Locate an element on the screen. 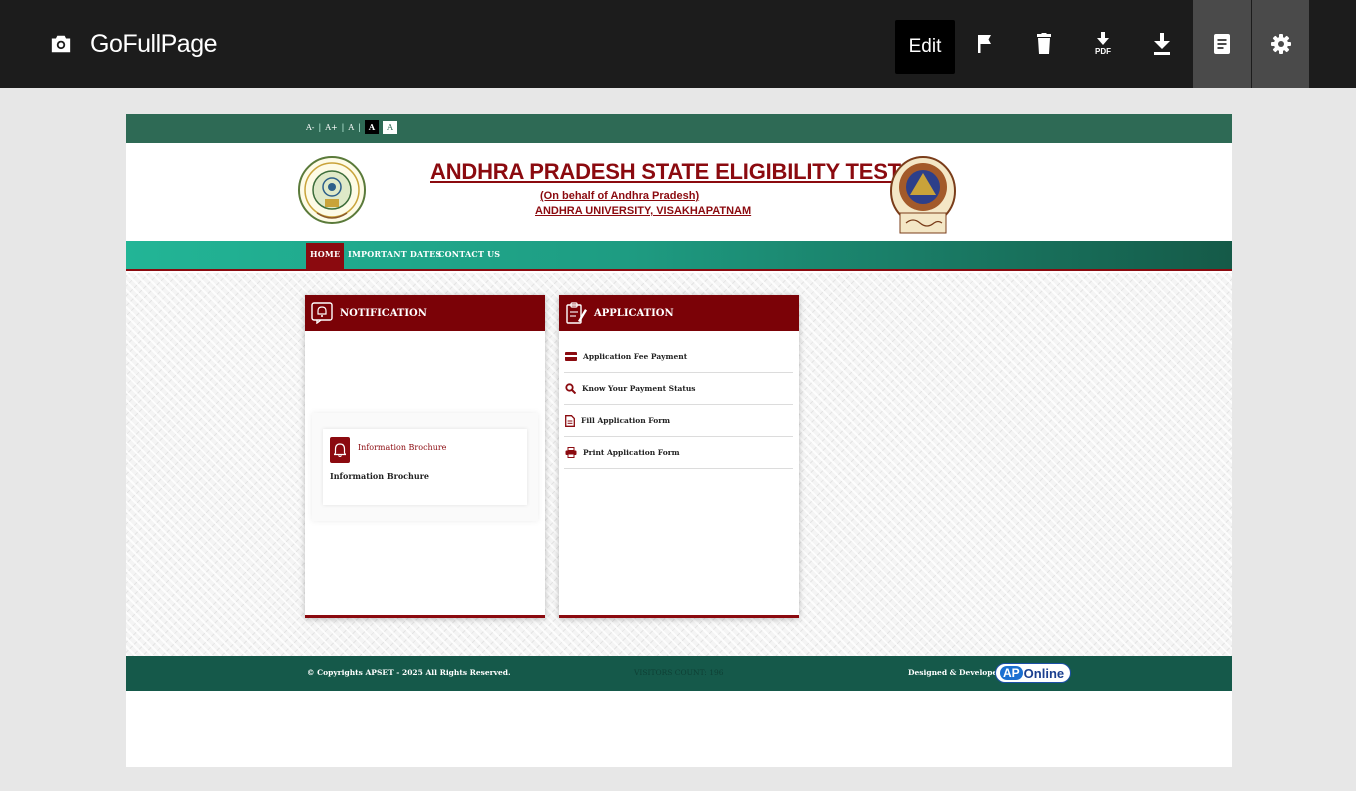  print-icon is located at coordinates (571, 452).